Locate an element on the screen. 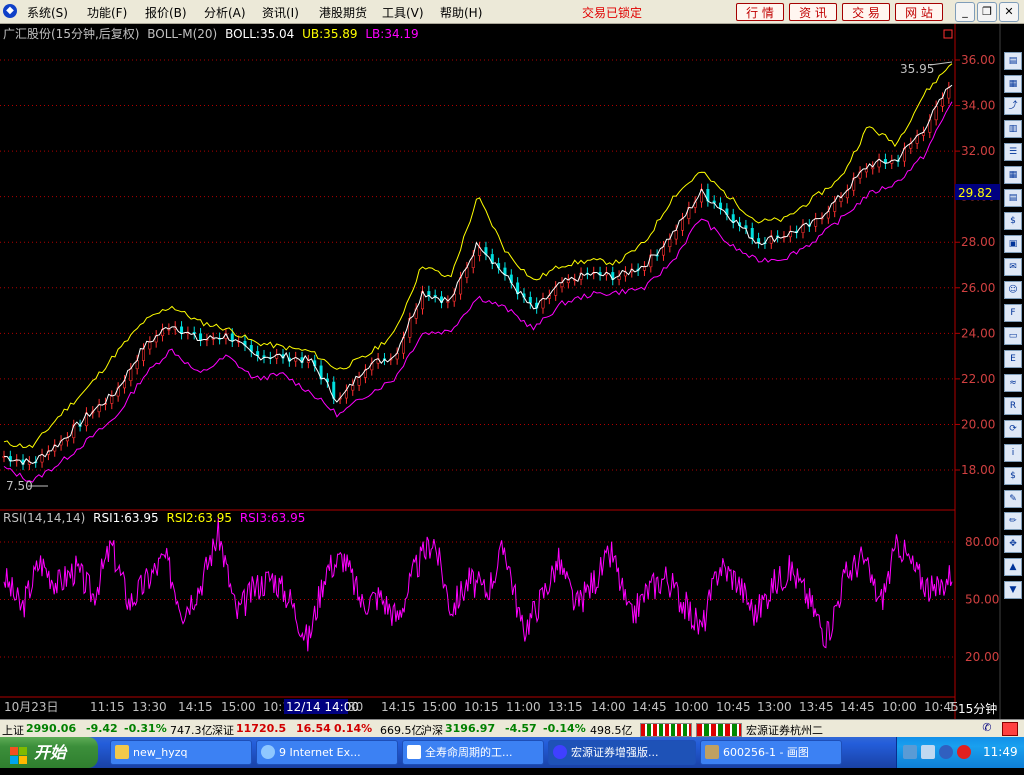  task-folder: new_hyzq is located at coordinates (181, 752).